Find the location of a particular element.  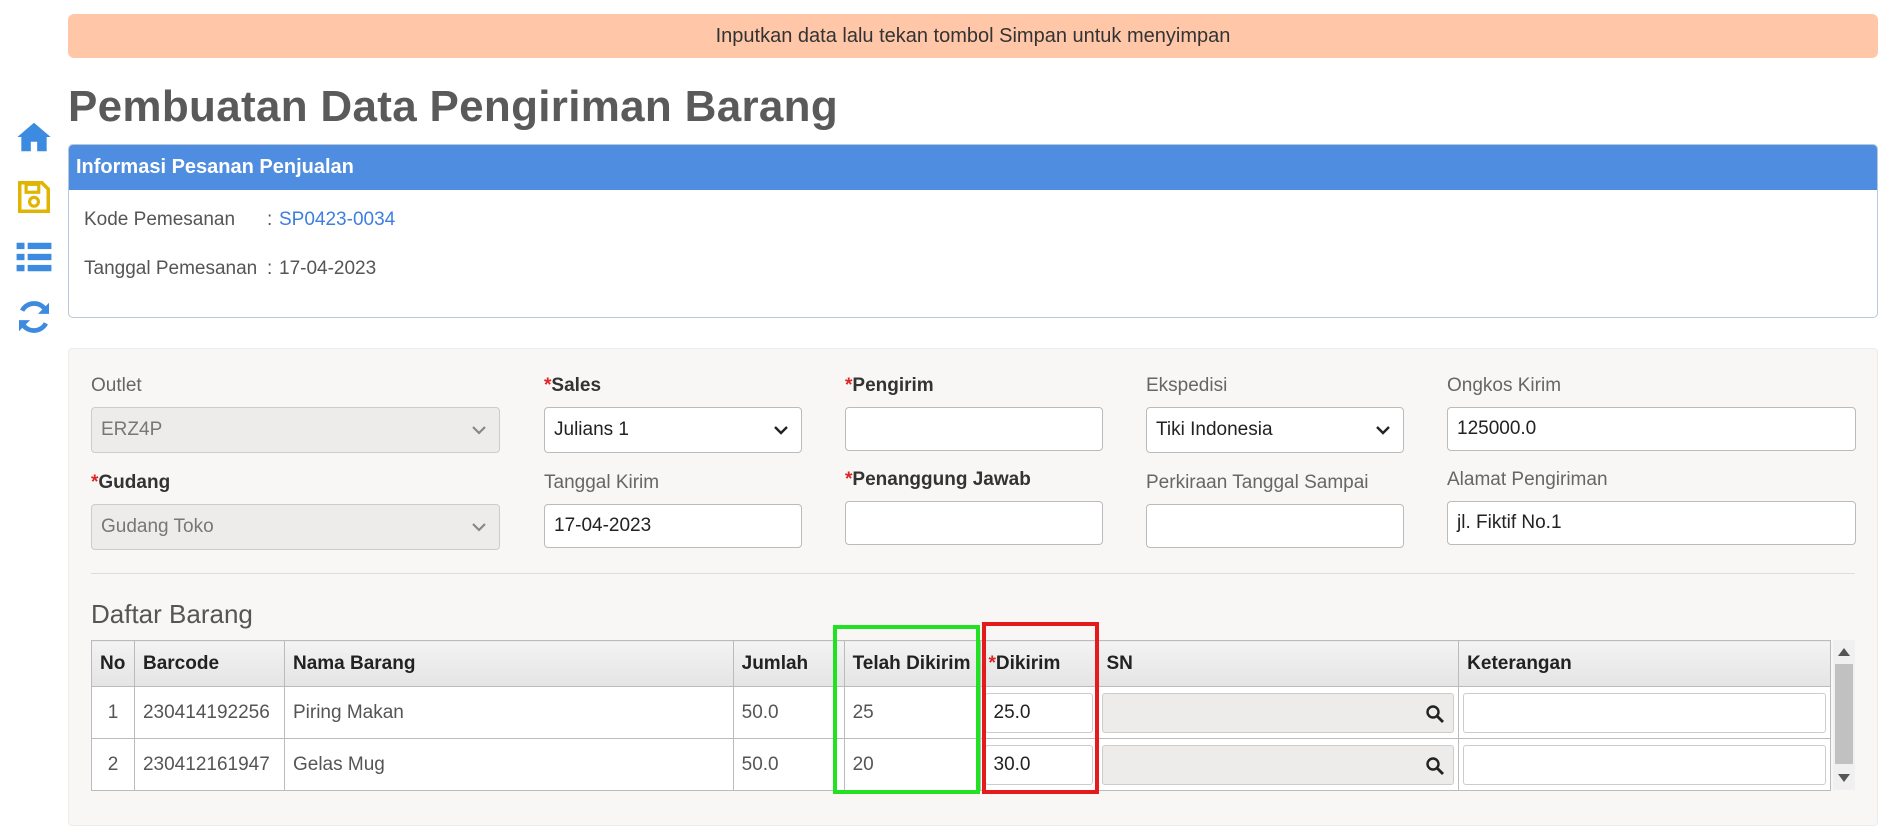

row-telah-dikirim: 20 is located at coordinates (912, 764).